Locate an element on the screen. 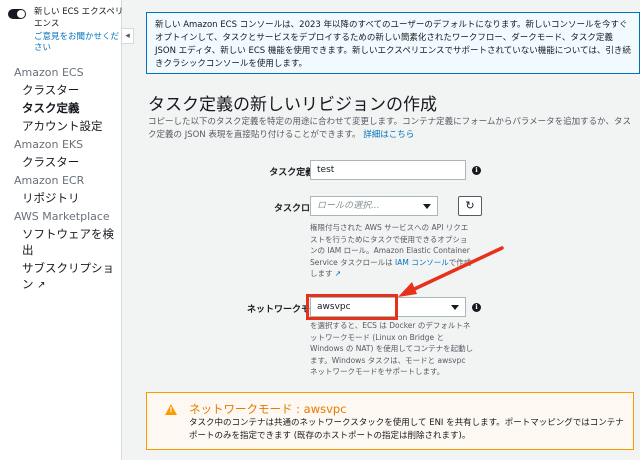 This screenshot has width=640, height=460. sidebar-item-subscriptions: サブスクリプション ↗ is located at coordinates (70, 277).